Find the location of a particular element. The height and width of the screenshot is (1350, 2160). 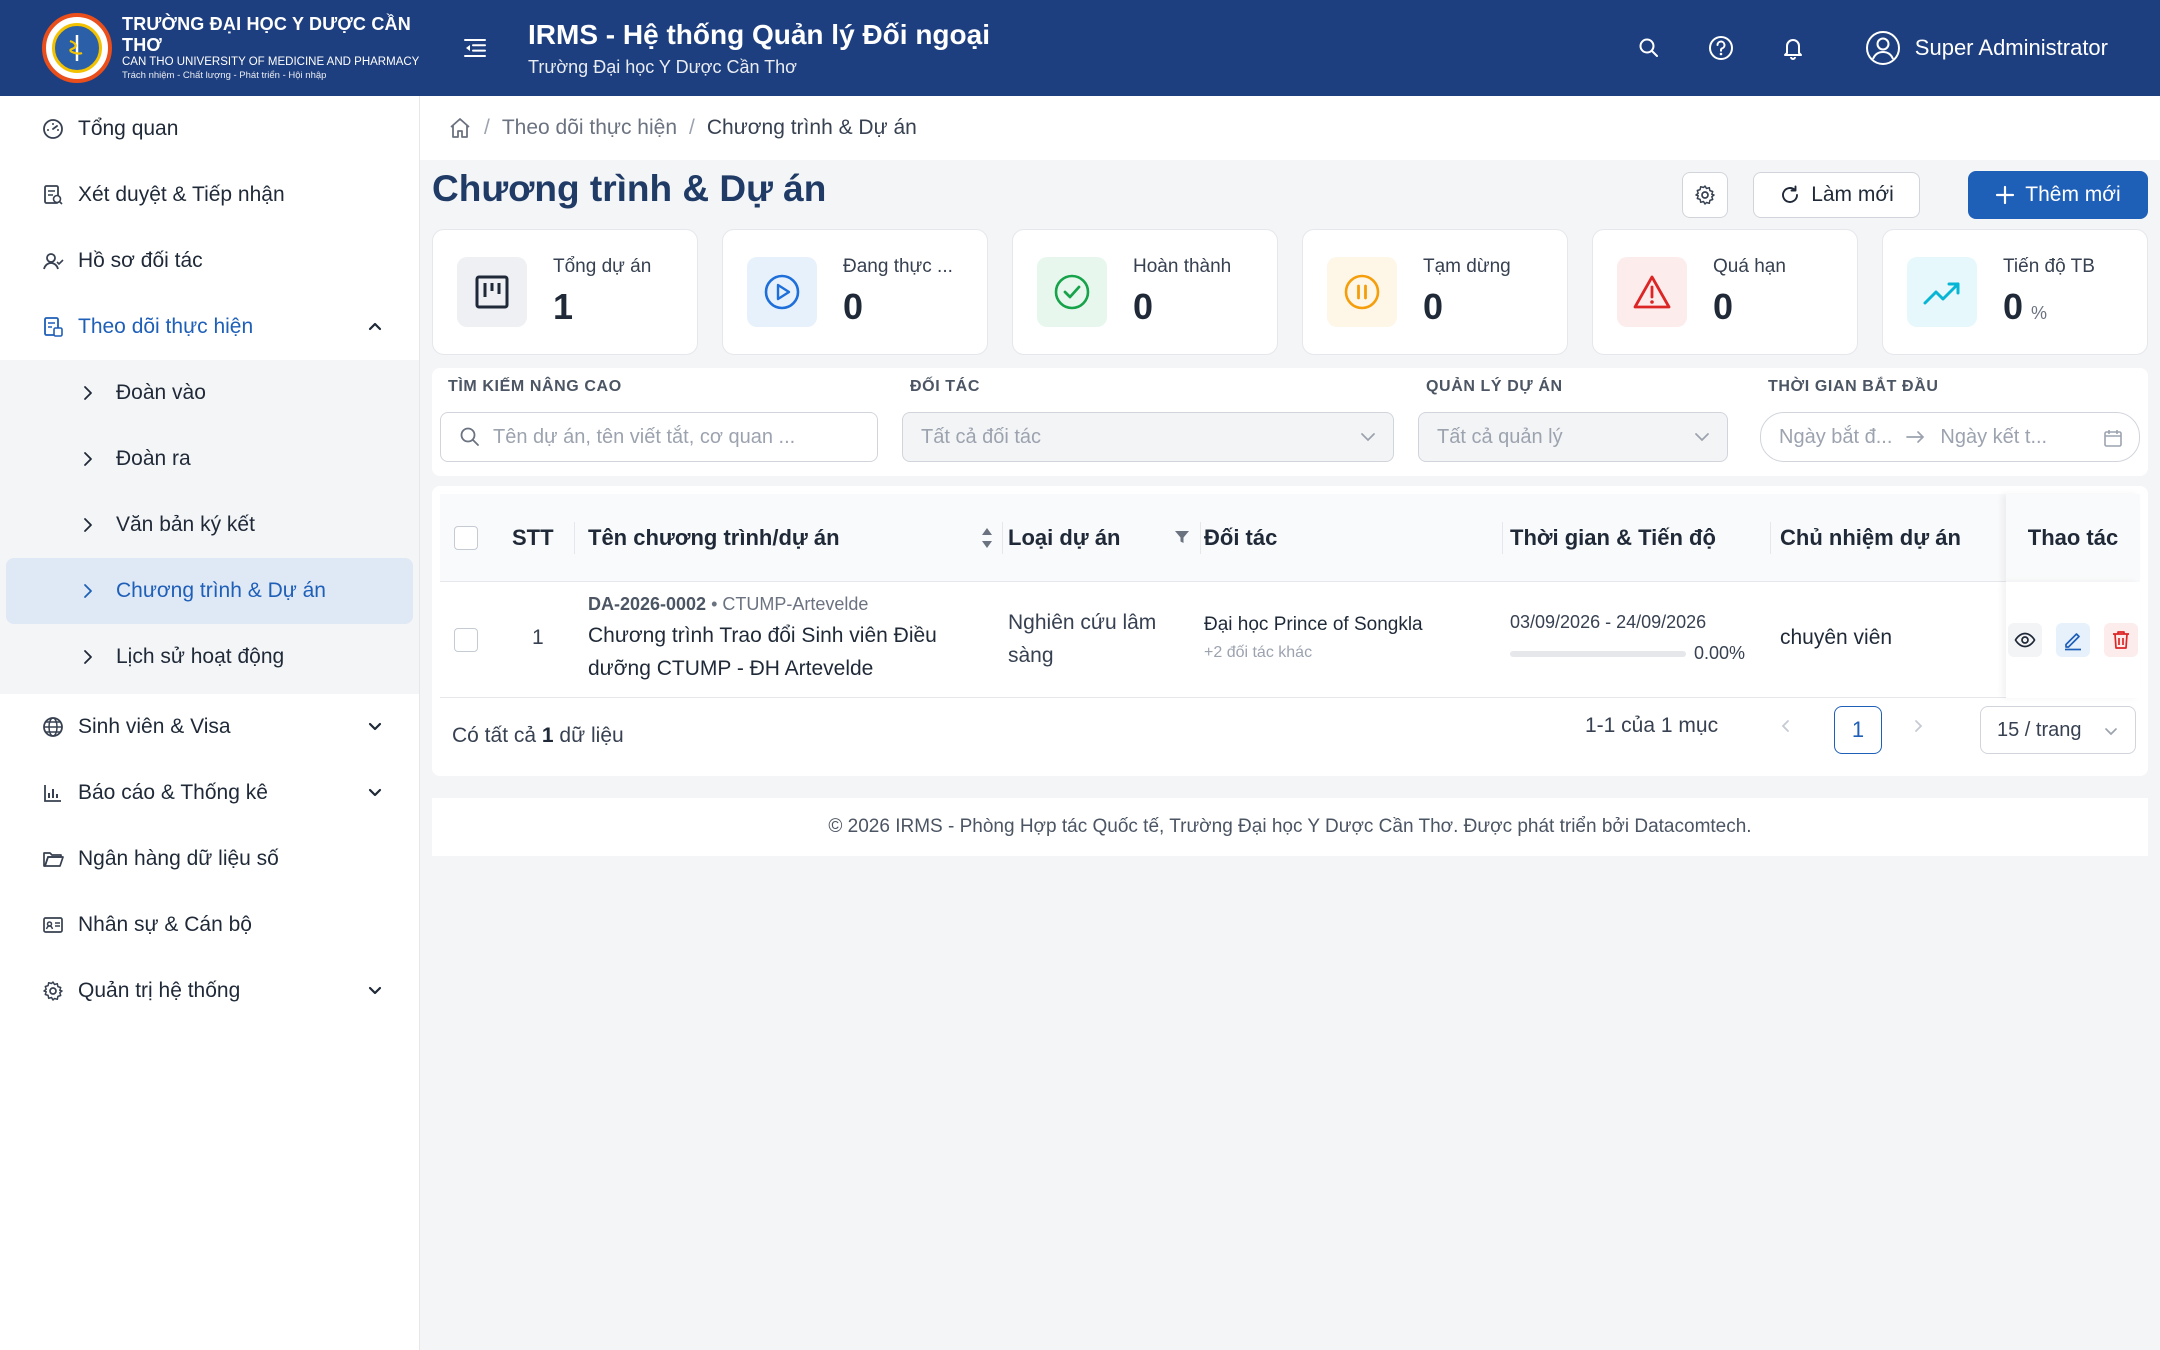

help-button is located at coordinates (1721, 48).